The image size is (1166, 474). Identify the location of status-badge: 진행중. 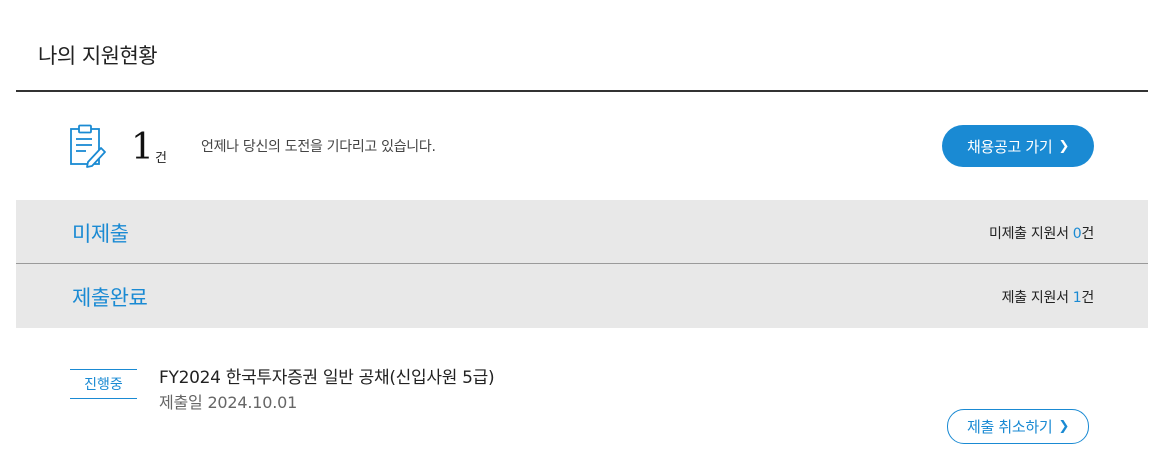
(103, 384).